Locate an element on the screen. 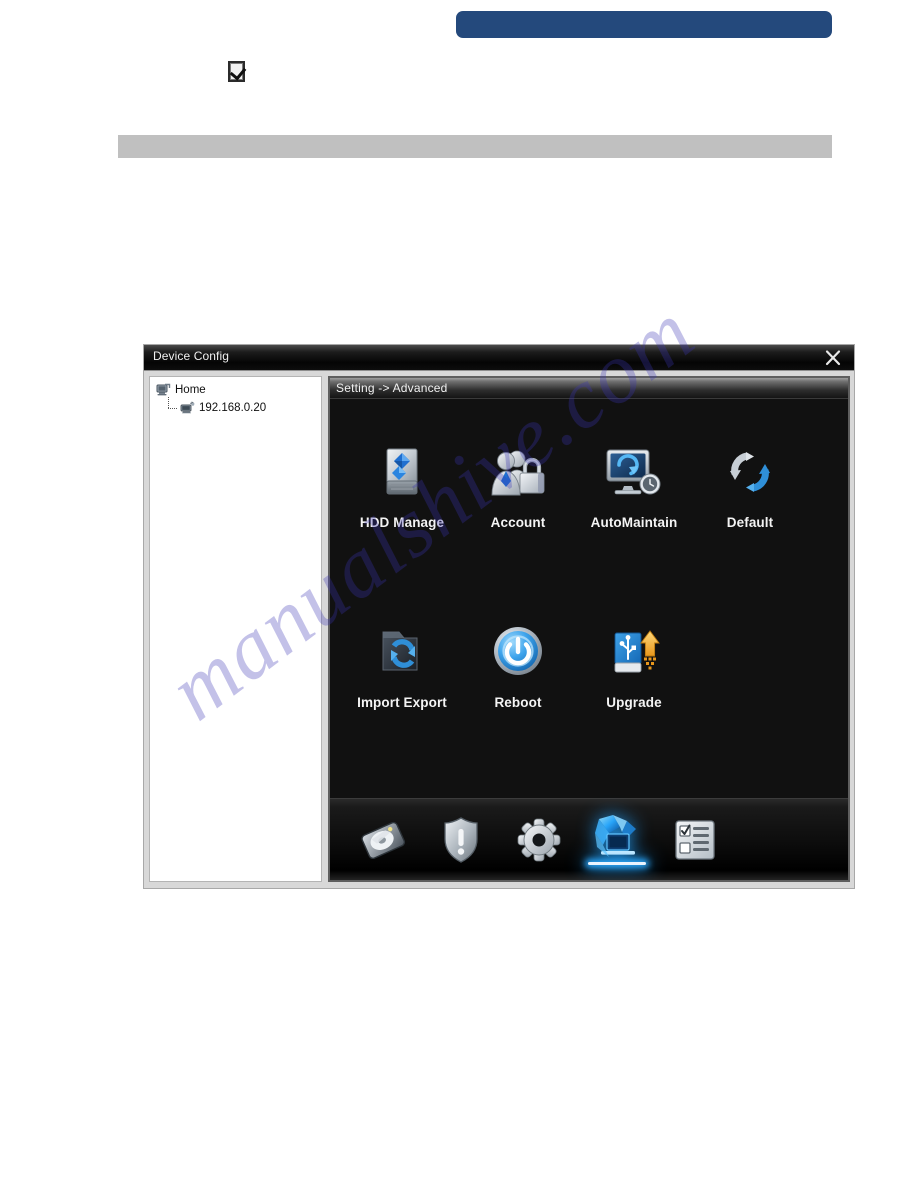  toolbar-advanced-icon is located at coordinates (617, 840).